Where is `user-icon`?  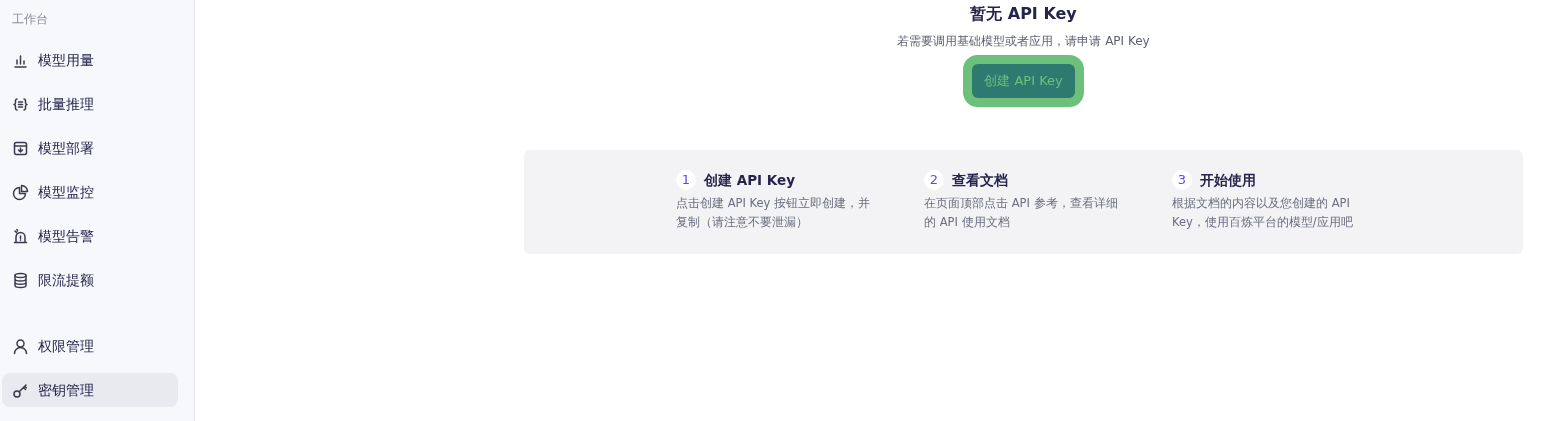
user-icon is located at coordinates (20, 346).